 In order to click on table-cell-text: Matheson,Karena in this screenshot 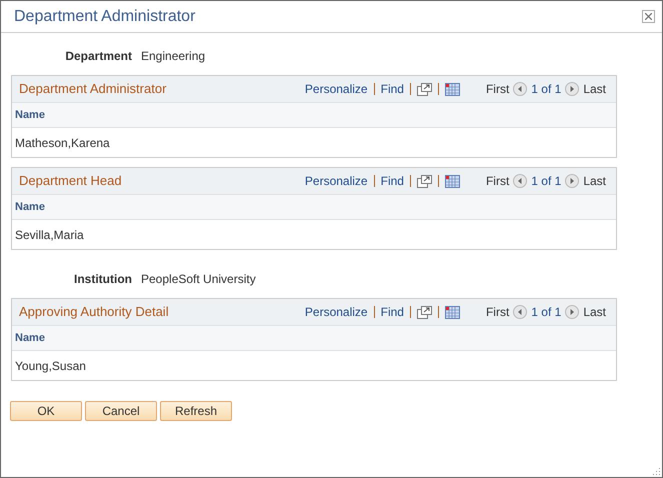, I will do `click(62, 143)`.